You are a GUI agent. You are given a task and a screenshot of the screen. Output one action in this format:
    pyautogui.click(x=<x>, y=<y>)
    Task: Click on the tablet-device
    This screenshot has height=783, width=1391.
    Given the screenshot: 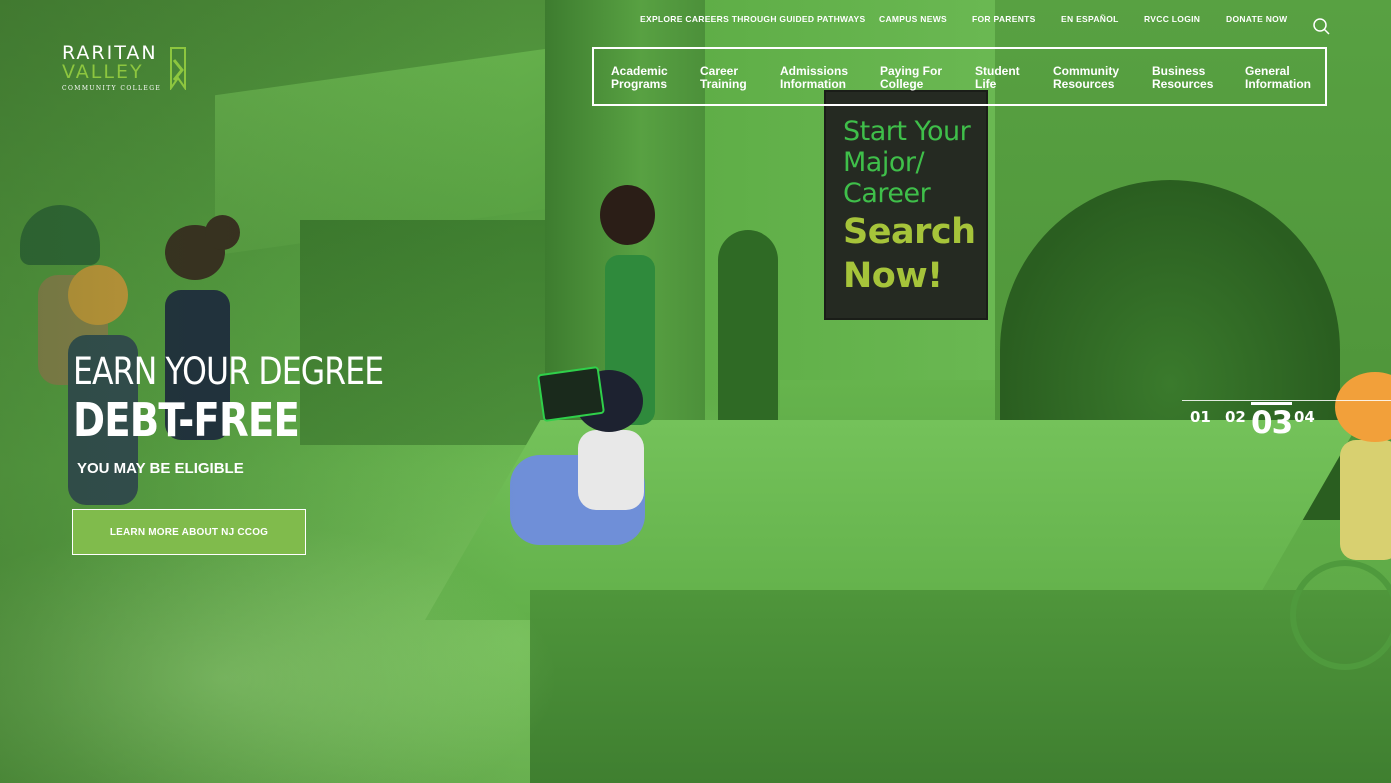 What is the action you would take?
    pyautogui.click(x=571, y=394)
    